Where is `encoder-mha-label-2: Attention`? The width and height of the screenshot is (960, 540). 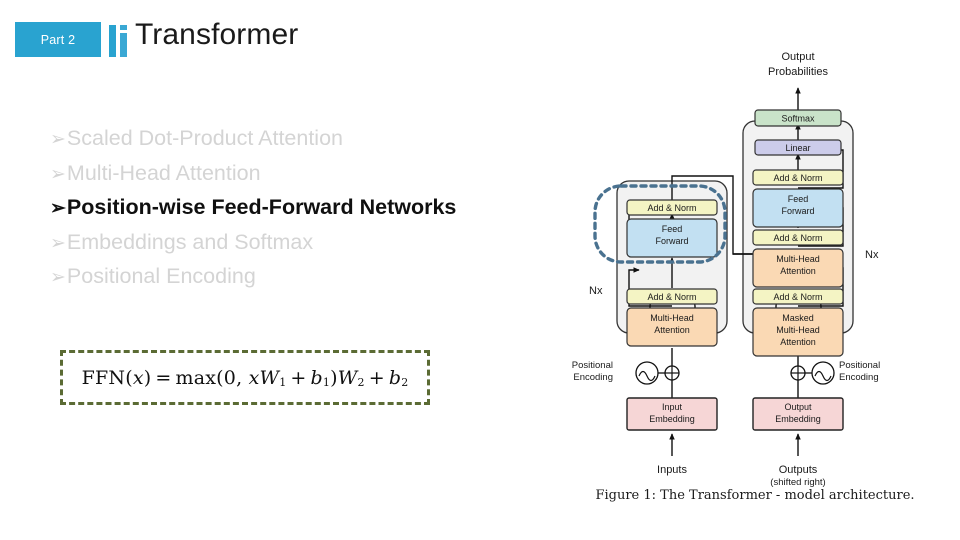
encoder-mha-label-2: Attention is located at coordinates (672, 330).